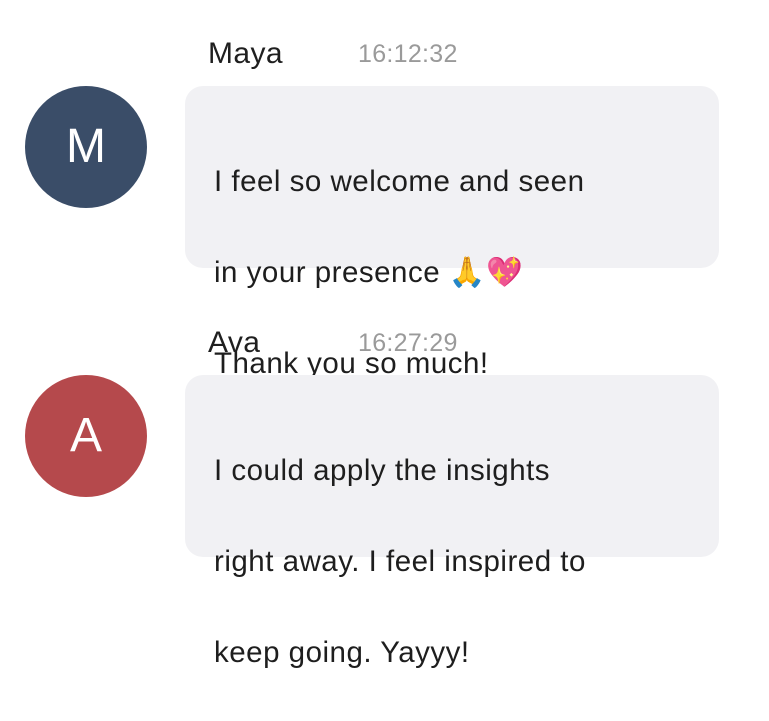  I want to click on message-line: I feel so welcome and seen, so click(399, 181).